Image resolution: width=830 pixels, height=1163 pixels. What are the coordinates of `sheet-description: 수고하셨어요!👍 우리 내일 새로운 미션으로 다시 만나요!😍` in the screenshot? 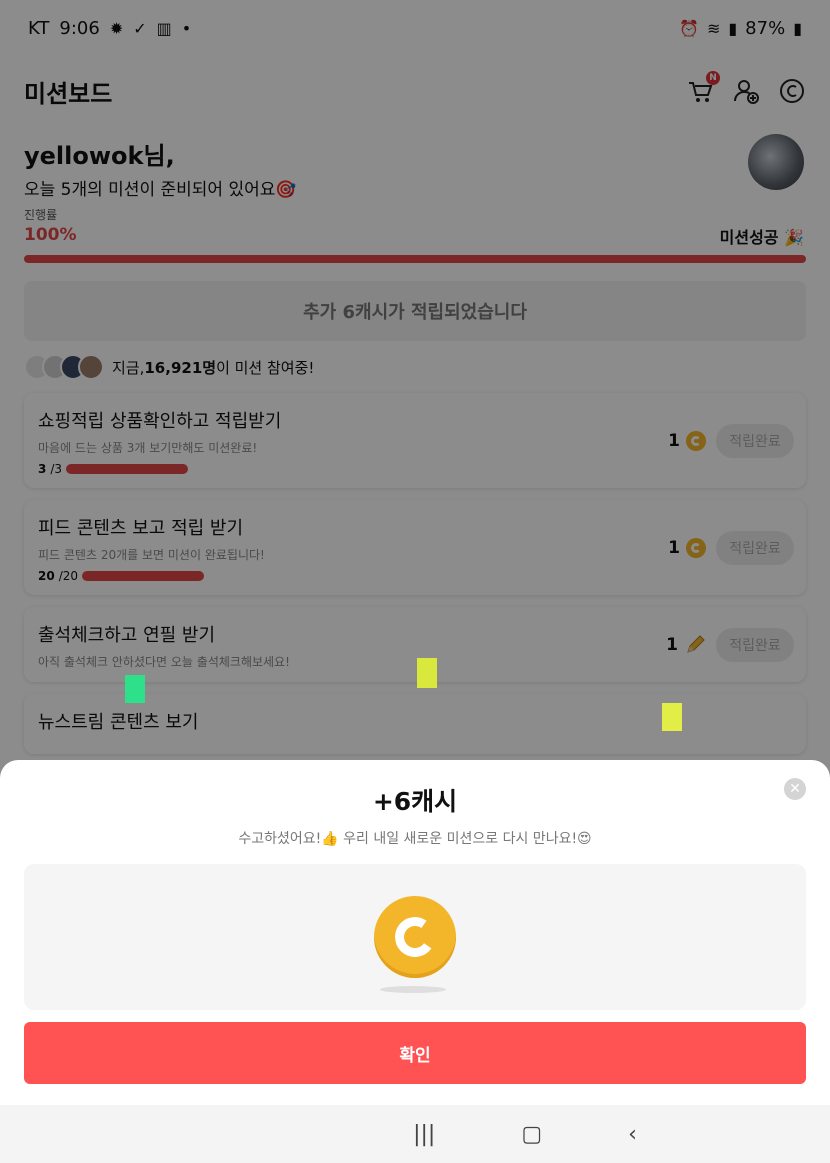 It's located at (415, 839).